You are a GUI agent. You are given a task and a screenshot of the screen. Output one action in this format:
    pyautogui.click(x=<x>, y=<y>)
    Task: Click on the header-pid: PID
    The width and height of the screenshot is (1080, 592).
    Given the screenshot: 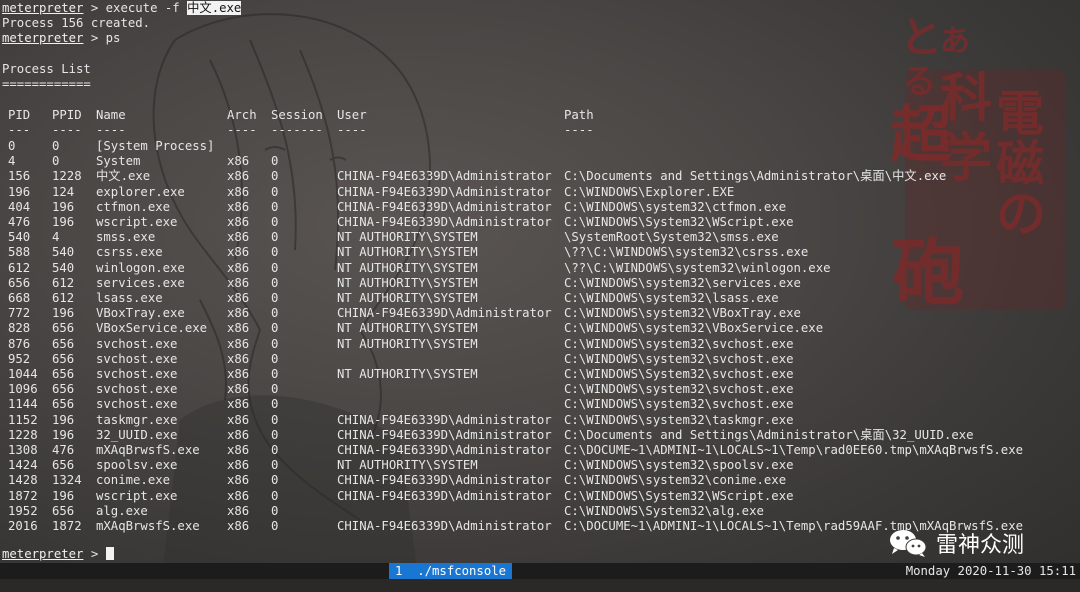 What is the action you would take?
    pyautogui.click(x=19, y=115)
    